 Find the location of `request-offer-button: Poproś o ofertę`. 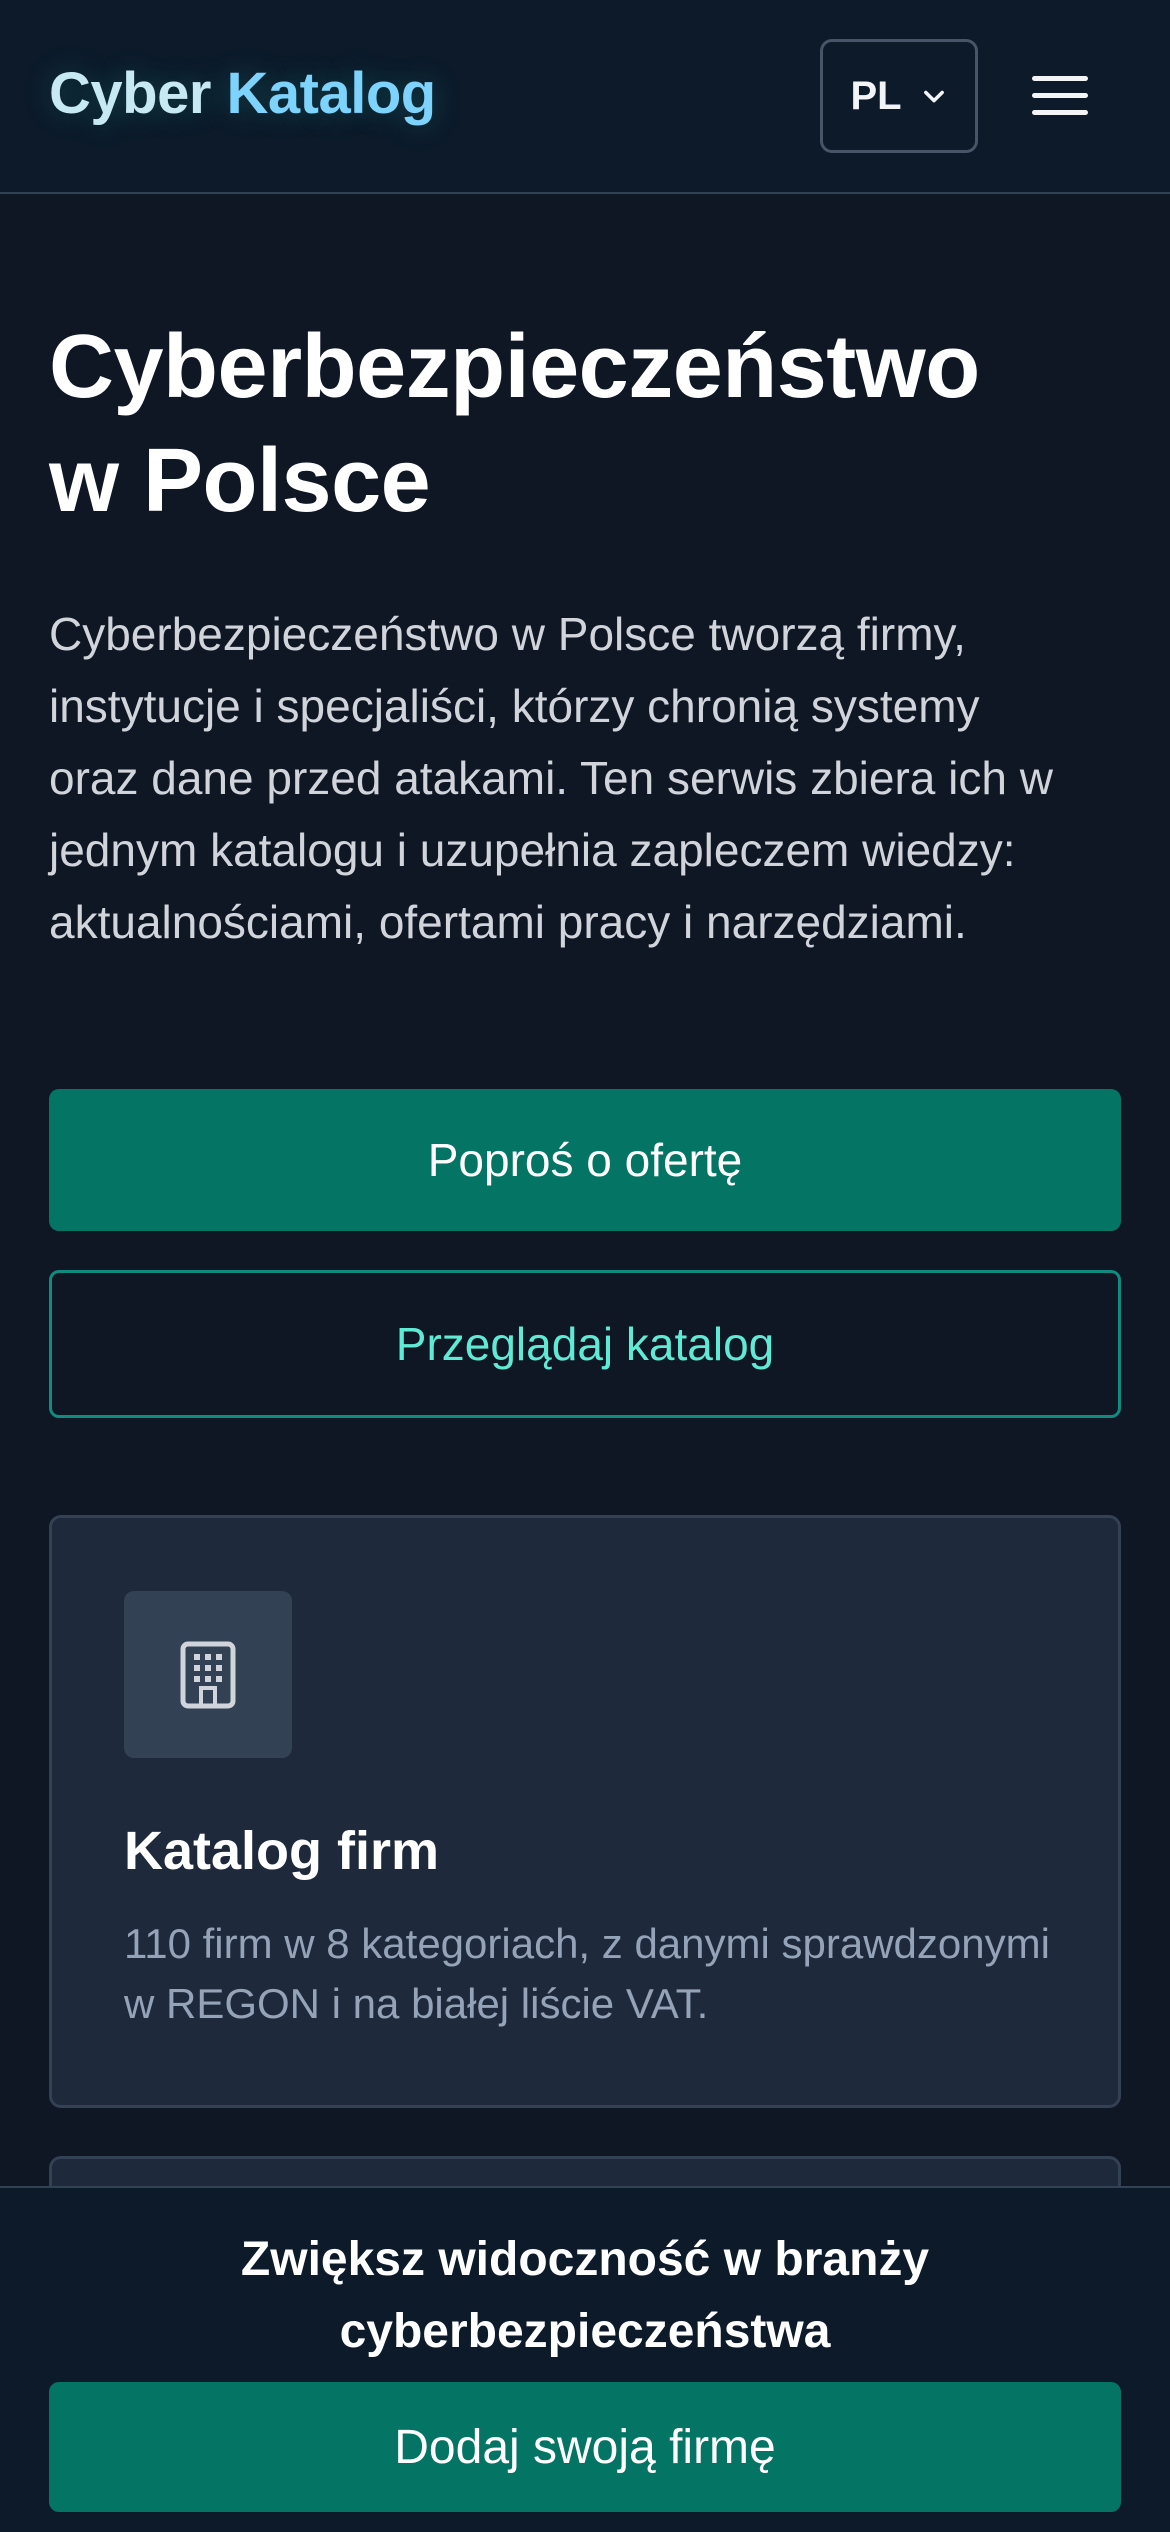

request-offer-button: Poproś o ofertę is located at coordinates (585, 1160).